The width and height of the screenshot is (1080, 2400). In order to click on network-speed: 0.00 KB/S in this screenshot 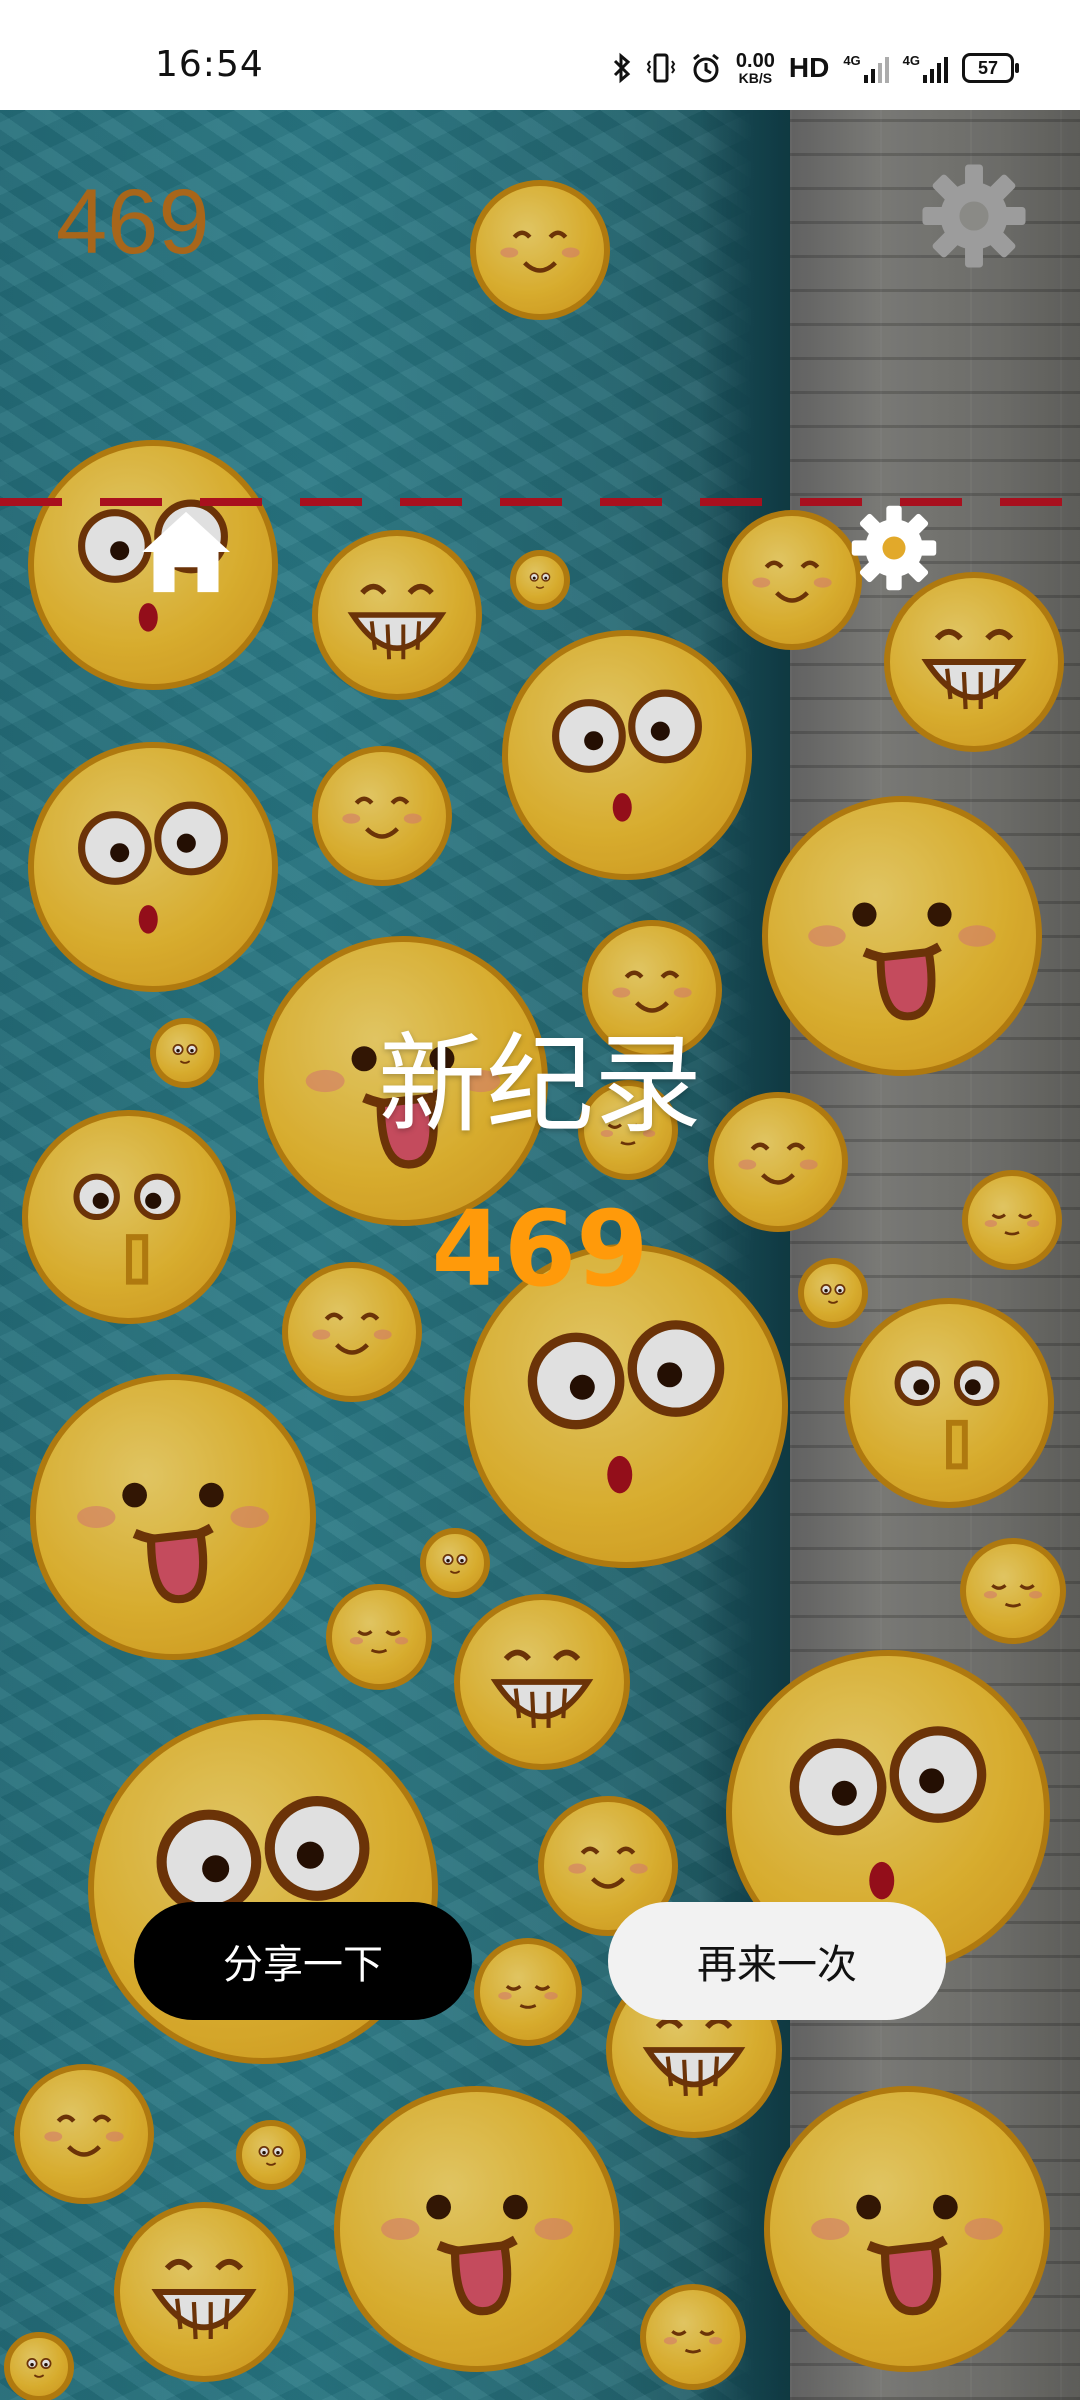, I will do `click(755, 68)`.